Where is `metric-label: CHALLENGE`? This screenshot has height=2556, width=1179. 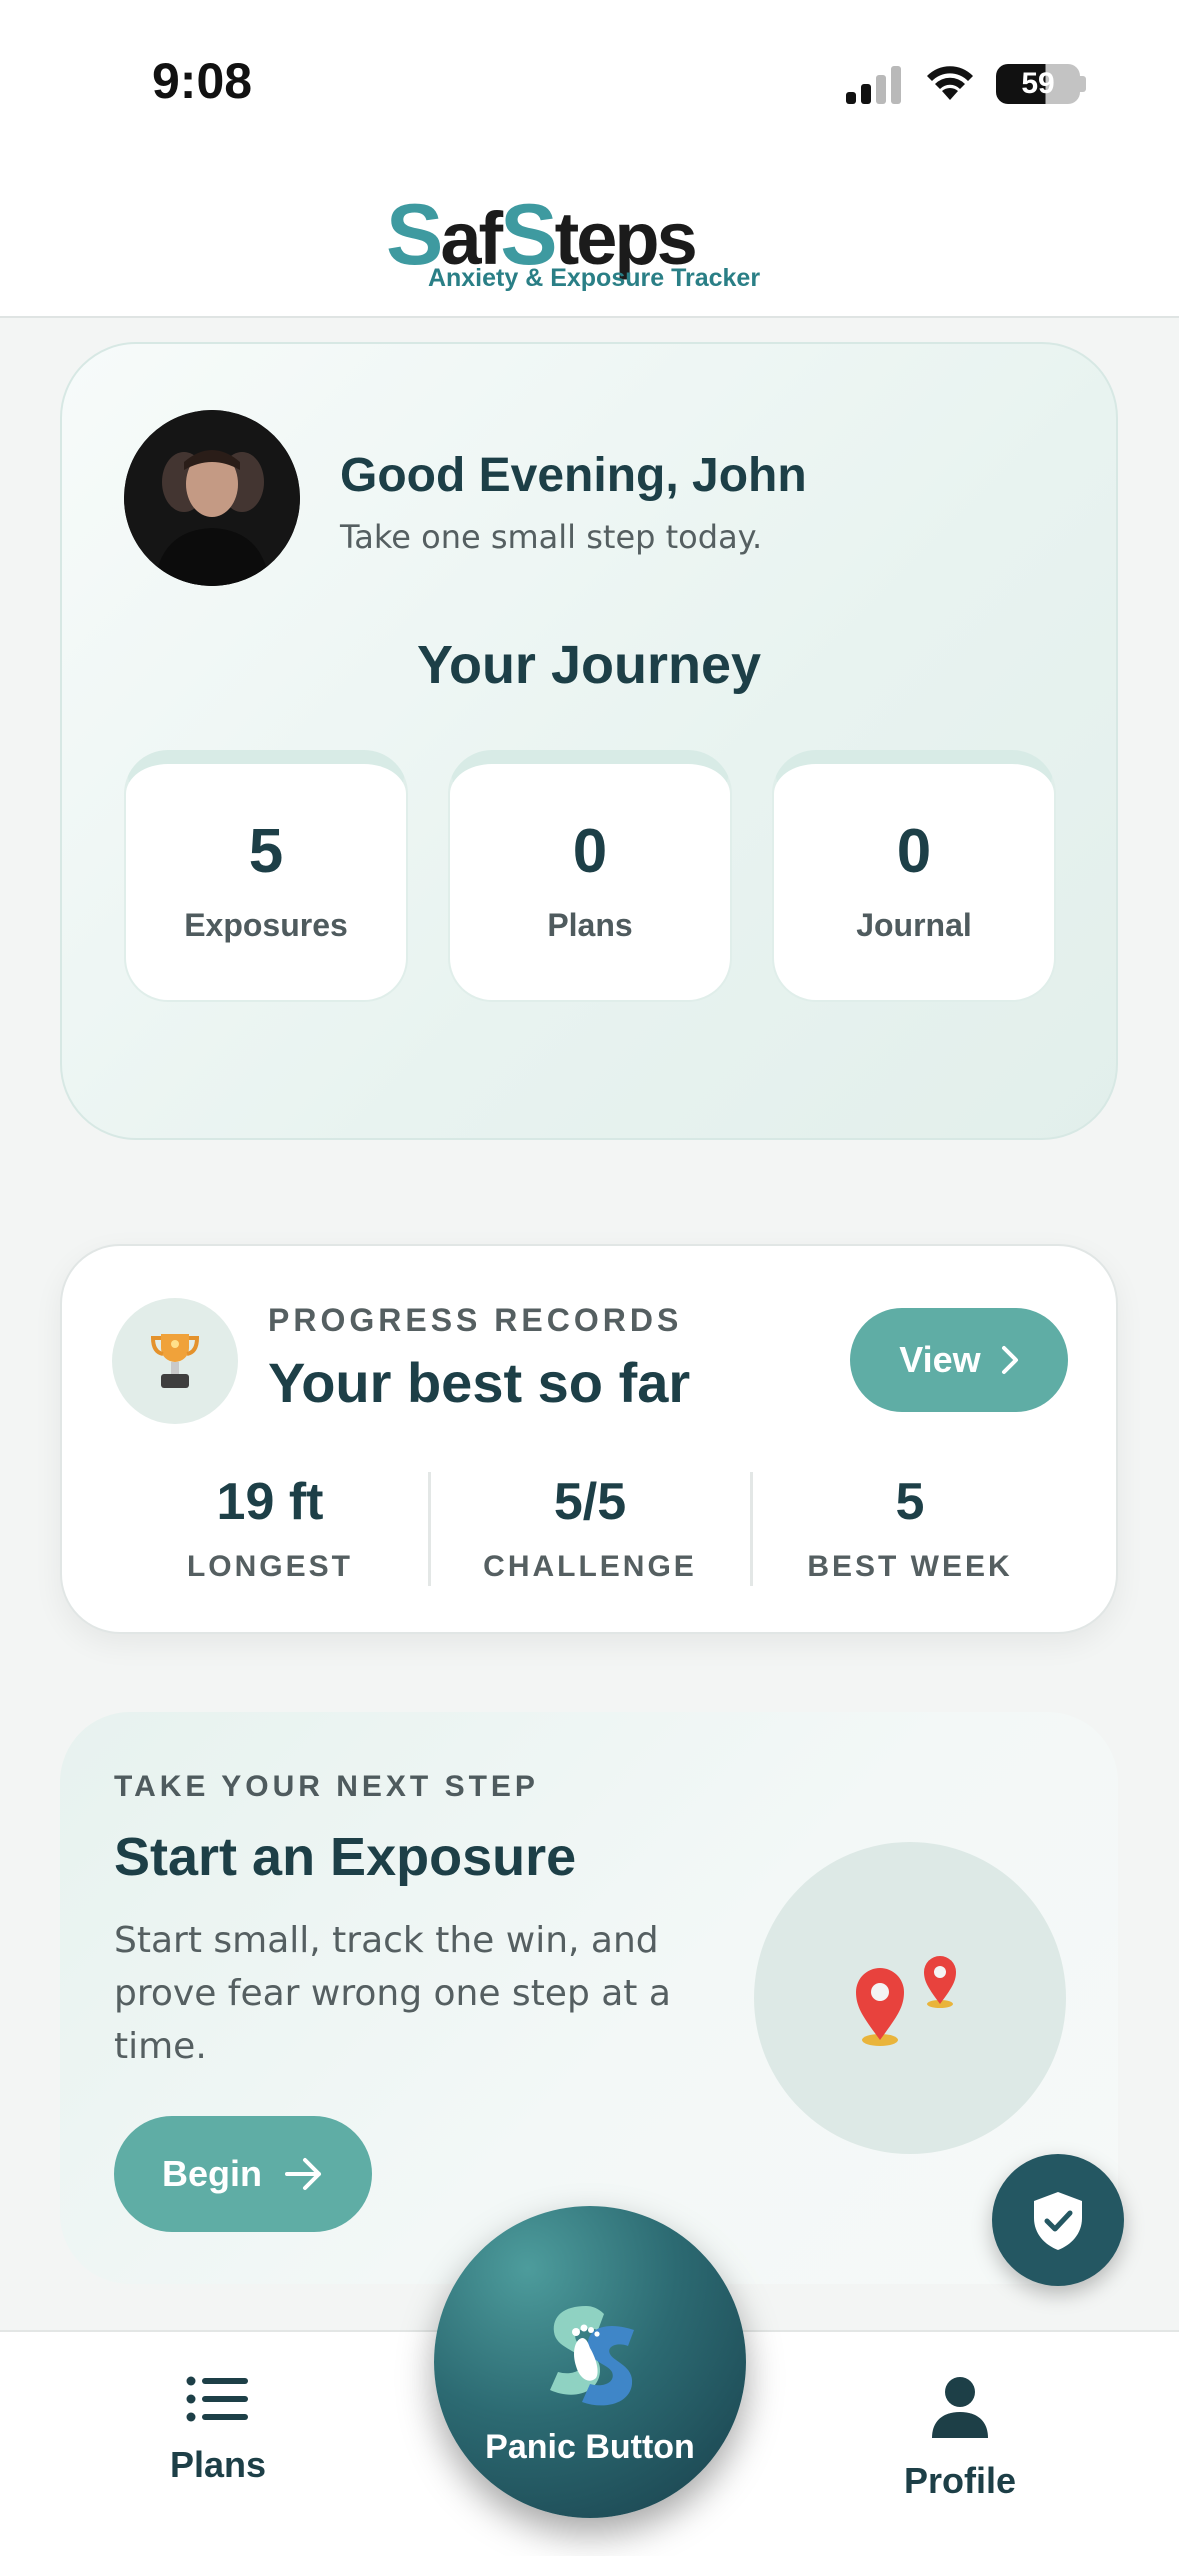 metric-label: CHALLENGE is located at coordinates (590, 1566).